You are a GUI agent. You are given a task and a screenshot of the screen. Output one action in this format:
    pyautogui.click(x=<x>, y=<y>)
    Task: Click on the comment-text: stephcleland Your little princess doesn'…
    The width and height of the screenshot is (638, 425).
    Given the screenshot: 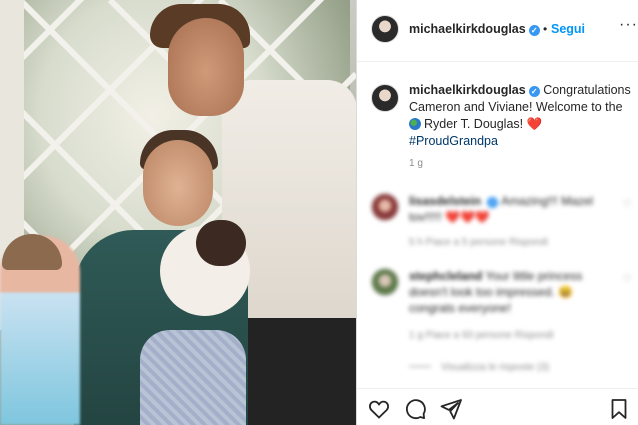 What is the action you would take?
    pyautogui.click(x=514, y=292)
    